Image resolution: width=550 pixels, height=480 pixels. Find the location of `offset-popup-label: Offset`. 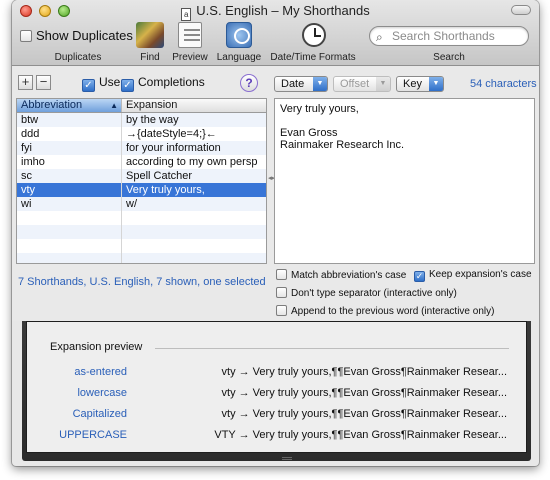

offset-popup-label: Offset is located at coordinates (355, 84).